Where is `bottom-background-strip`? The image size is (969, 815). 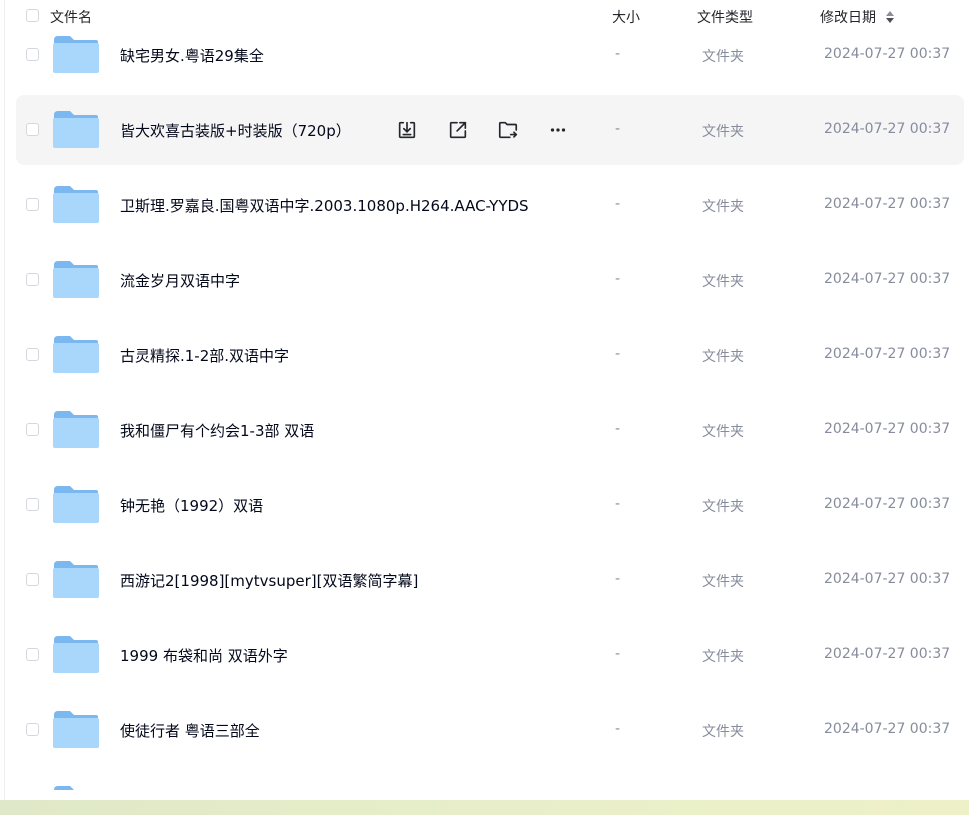 bottom-background-strip is located at coordinates (484, 807).